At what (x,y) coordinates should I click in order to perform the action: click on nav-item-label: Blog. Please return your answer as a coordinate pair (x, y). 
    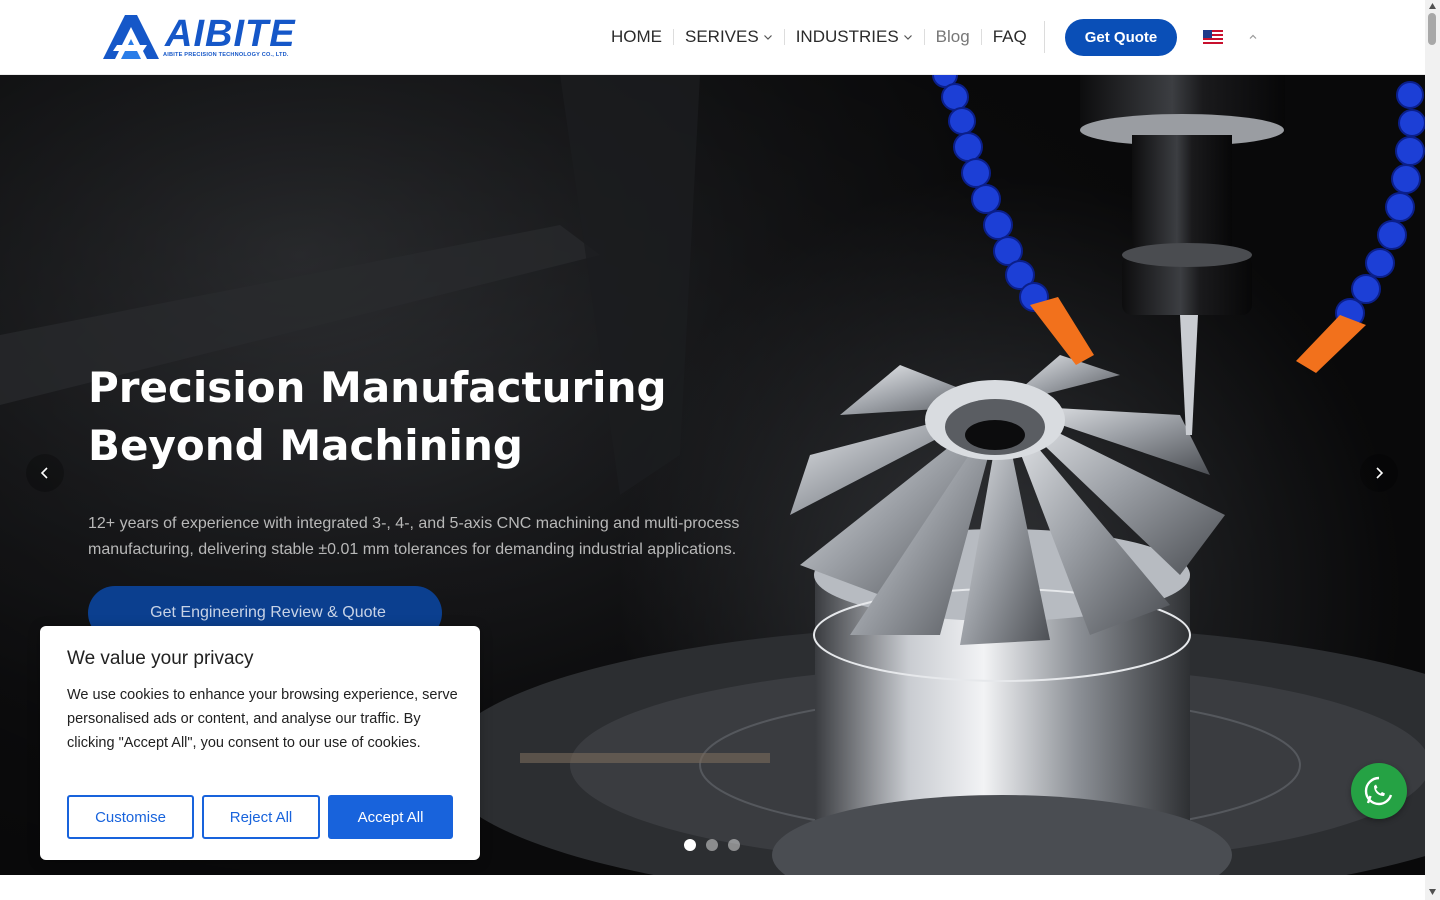
    Looking at the image, I should click on (952, 36).